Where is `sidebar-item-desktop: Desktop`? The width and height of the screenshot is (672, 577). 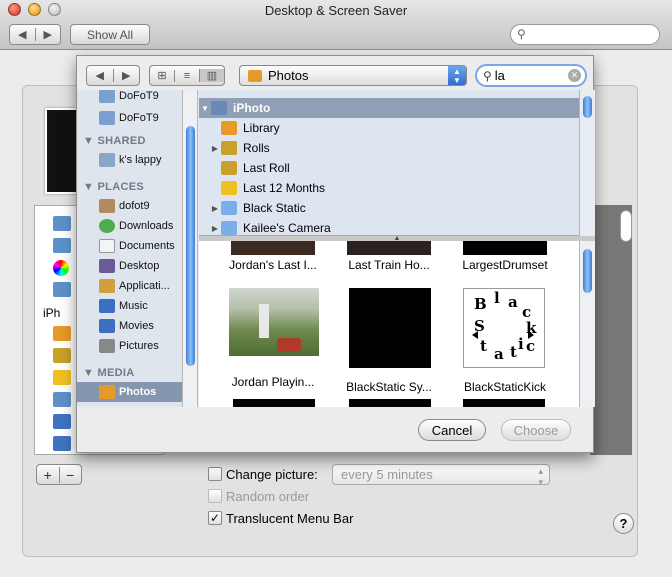
sidebar-item-desktop: Desktop is located at coordinates (129, 266).